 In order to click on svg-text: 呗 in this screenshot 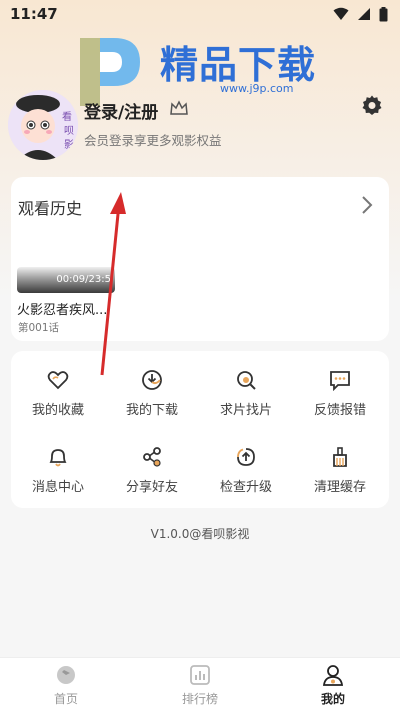, I will do `click(69, 131)`.